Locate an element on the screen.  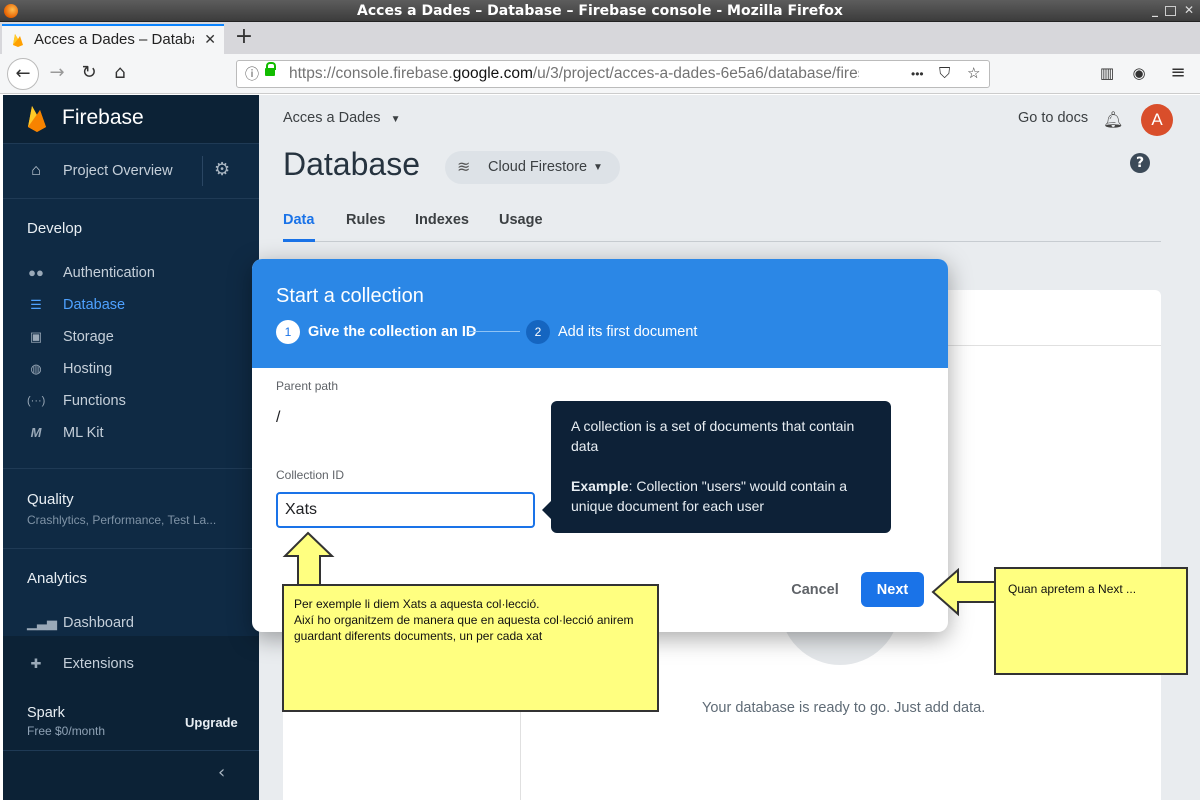
section-quality: Quality is located at coordinates (50, 499).